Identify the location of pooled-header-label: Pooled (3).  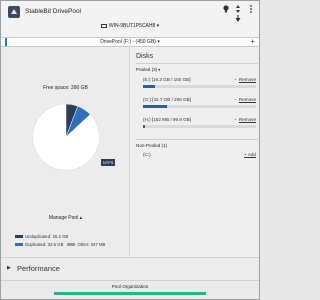
(147, 69).